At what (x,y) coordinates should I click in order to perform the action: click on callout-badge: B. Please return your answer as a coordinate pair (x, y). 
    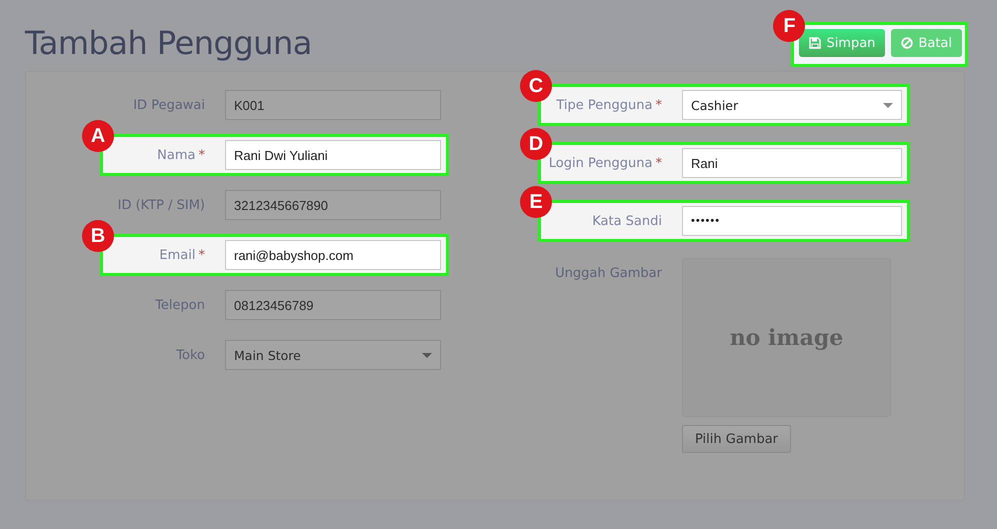
    Looking at the image, I should click on (98, 236).